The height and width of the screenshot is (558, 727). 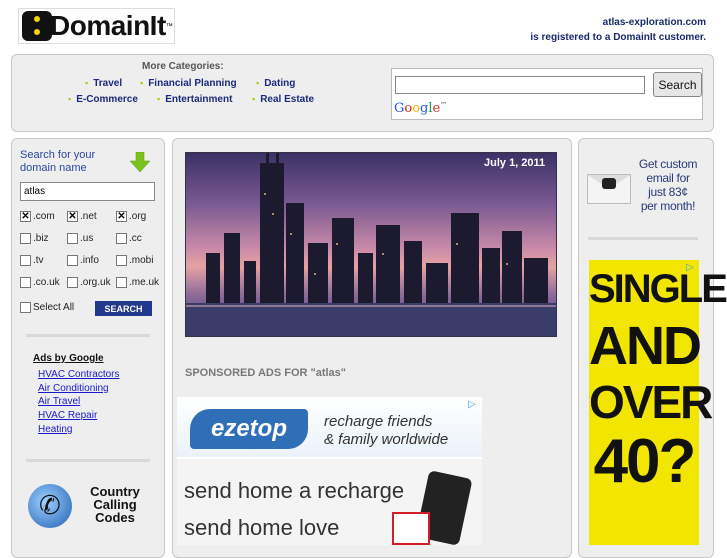 I want to click on category-e-commerce: E-Commerce, so click(x=103, y=99).